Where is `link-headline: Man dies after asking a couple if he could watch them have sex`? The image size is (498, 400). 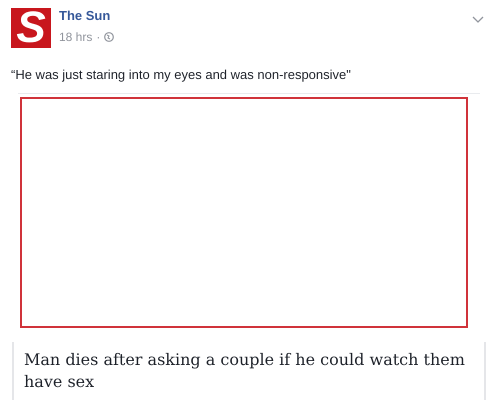
link-headline: Man dies after asking a couple if he could watch them have sex is located at coordinates (249, 370).